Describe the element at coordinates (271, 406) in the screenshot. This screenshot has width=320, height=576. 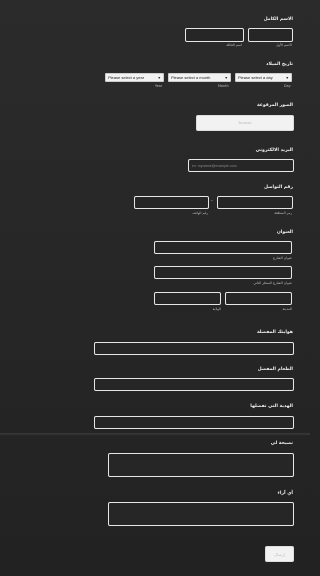
I see `gift-label: الهدية التي تفضلها` at that location.